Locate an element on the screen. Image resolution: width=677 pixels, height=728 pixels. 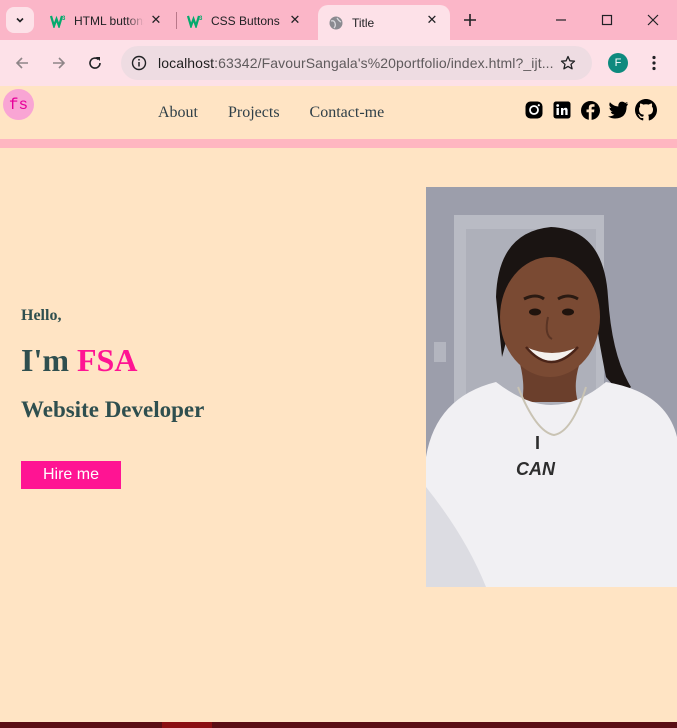
chevron-down-icon is located at coordinates (20, 20).